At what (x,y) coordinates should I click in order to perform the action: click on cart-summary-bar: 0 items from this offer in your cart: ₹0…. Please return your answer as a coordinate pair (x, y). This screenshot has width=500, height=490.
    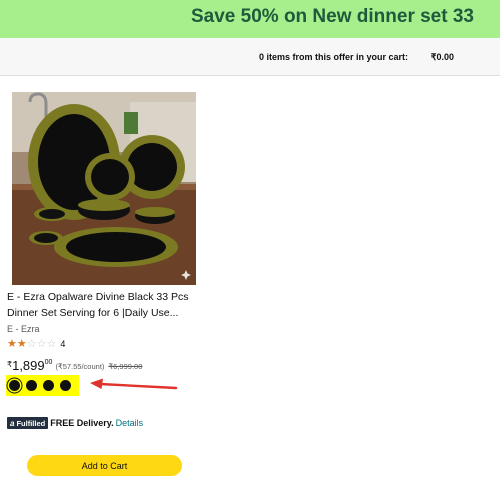
    Looking at the image, I should click on (250, 57).